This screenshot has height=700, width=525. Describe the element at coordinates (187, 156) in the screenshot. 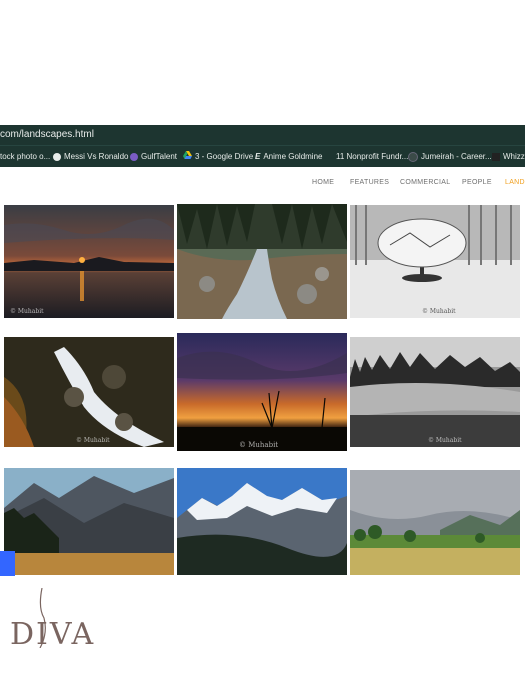

I see `google-drive-icon` at that location.